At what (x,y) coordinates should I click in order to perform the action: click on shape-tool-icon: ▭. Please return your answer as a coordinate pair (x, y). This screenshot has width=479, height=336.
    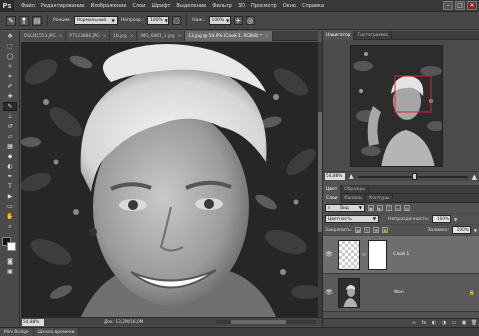
    Looking at the image, I should click on (10, 206).